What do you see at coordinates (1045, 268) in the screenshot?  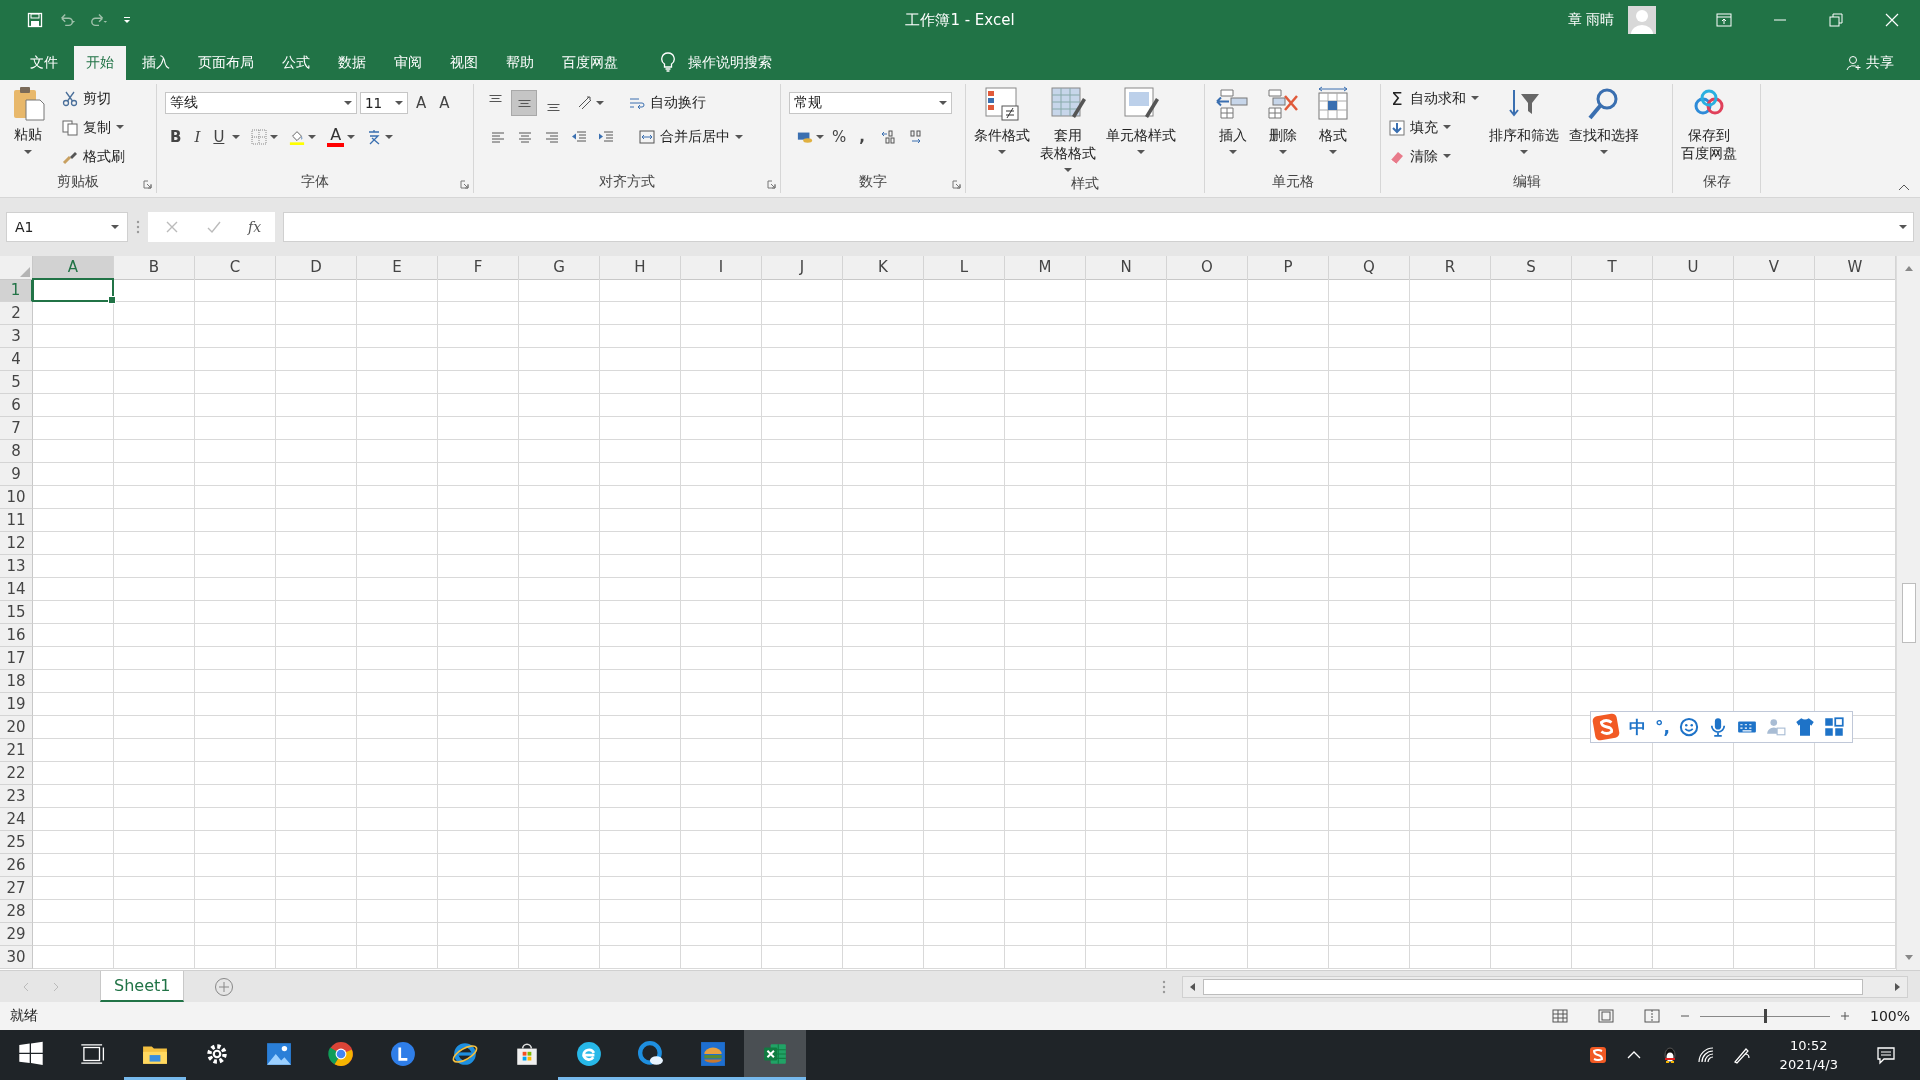 I see `column-header: M` at bounding box center [1045, 268].